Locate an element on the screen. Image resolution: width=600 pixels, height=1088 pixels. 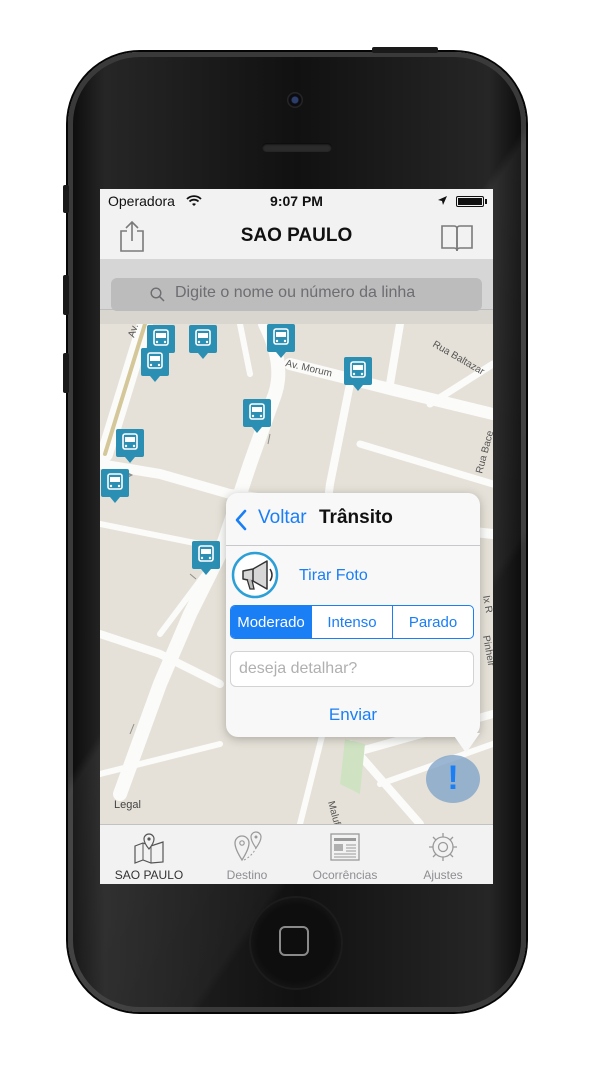
tab-ajustes: Ajustes is located at coordinates (443, 854).